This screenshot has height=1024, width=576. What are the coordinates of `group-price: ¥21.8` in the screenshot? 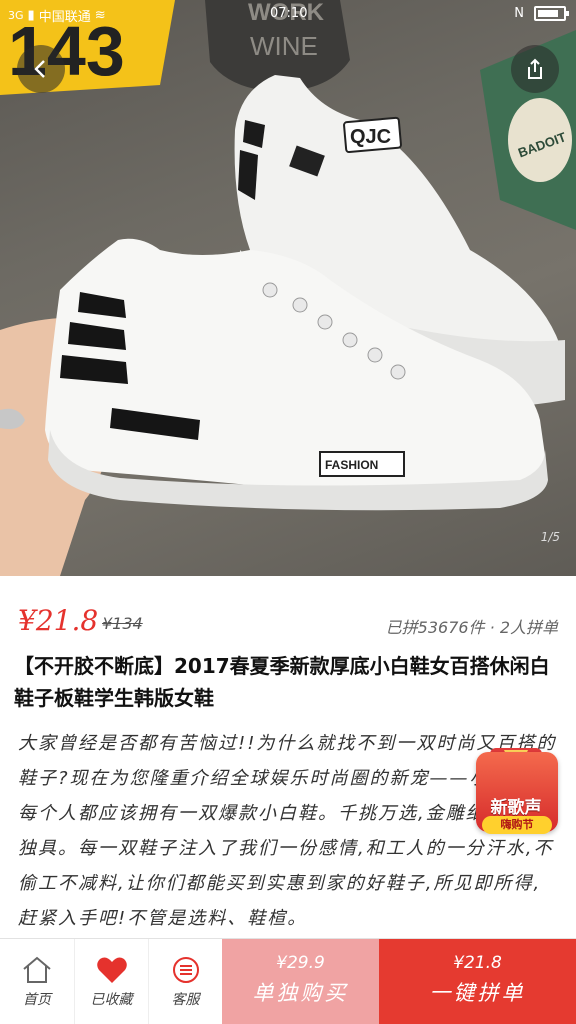 It's located at (58, 620).